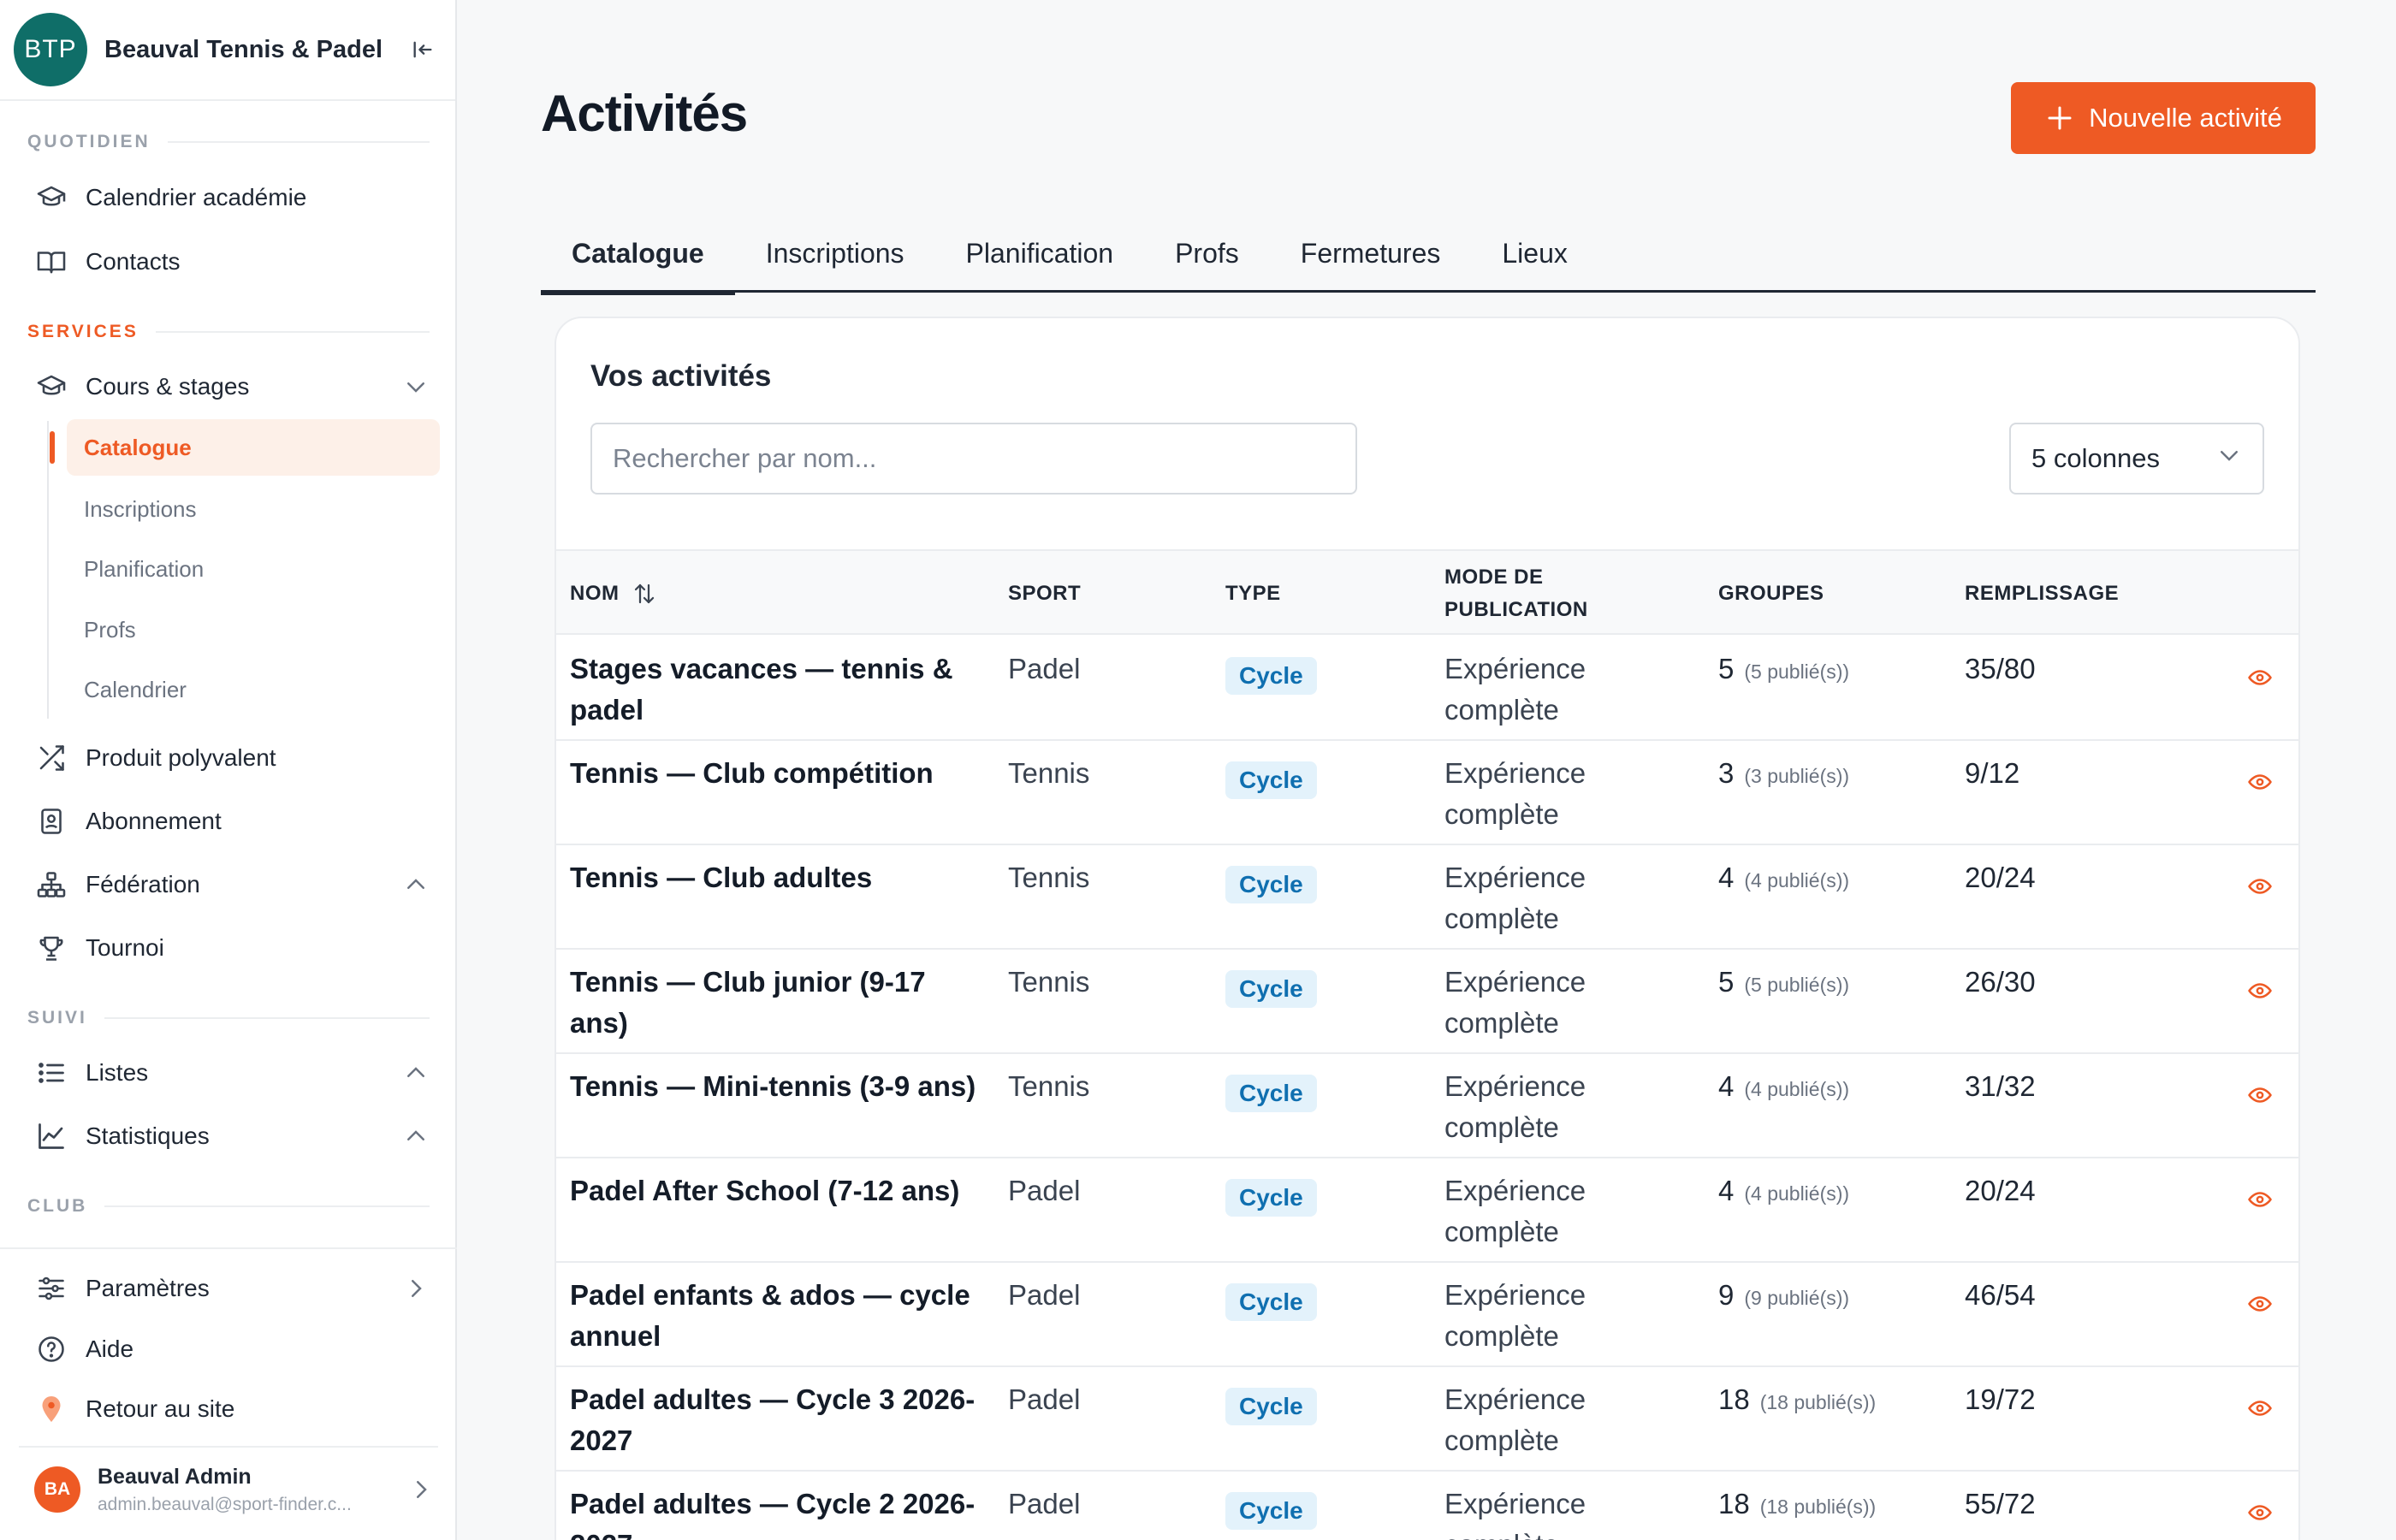 The image size is (2396, 1540). Describe the element at coordinates (51, 884) in the screenshot. I see `network-icon` at that location.